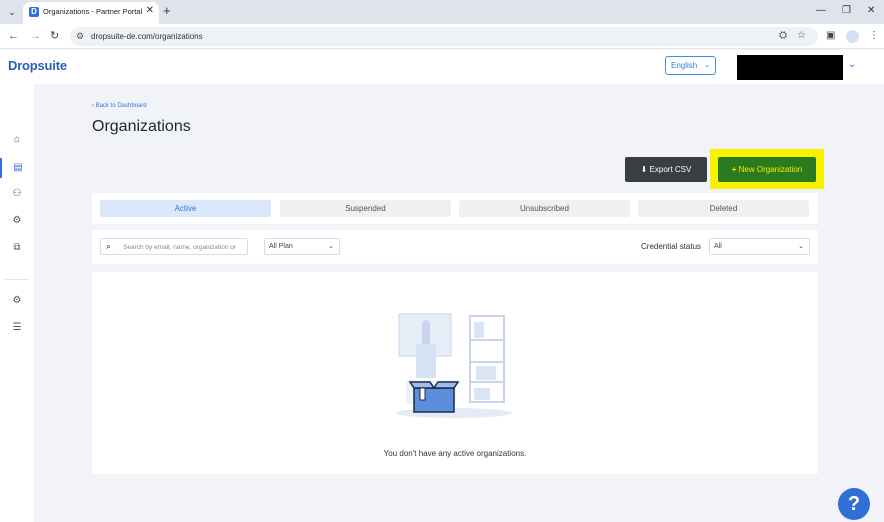 The width and height of the screenshot is (884, 522). I want to click on bookmark-star-icon: ☆, so click(801, 36).